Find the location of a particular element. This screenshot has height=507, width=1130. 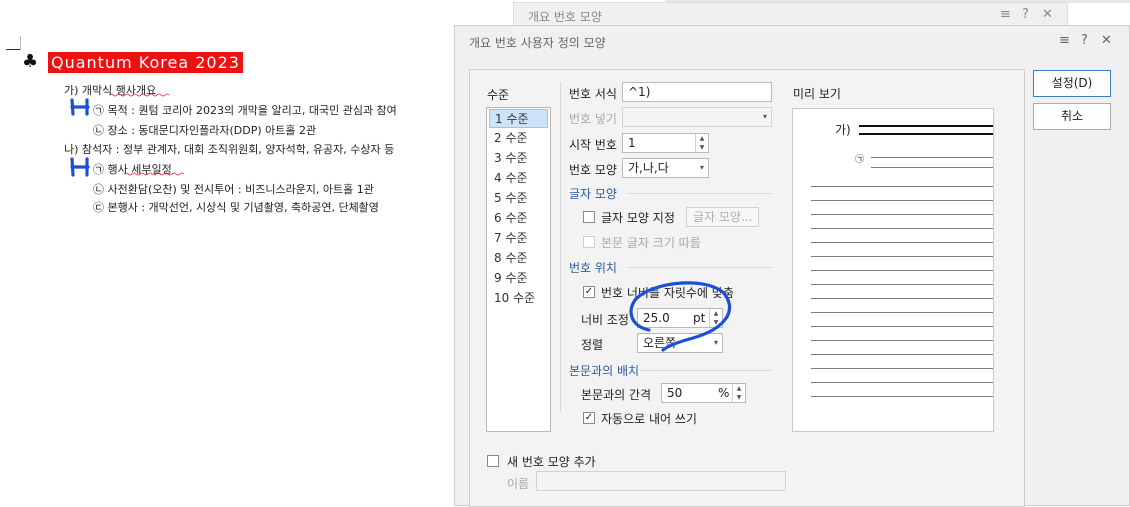

number-shape-value: 가,나,다 is located at coordinates (648, 168).